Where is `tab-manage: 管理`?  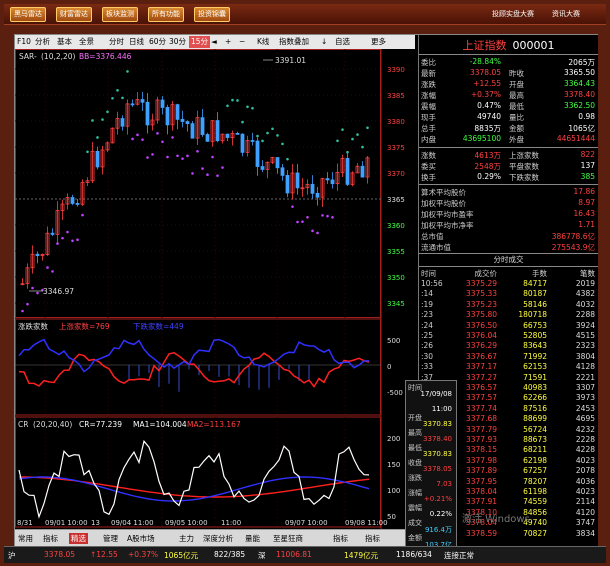
tab-manage: 管理 is located at coordinates (110, 538).